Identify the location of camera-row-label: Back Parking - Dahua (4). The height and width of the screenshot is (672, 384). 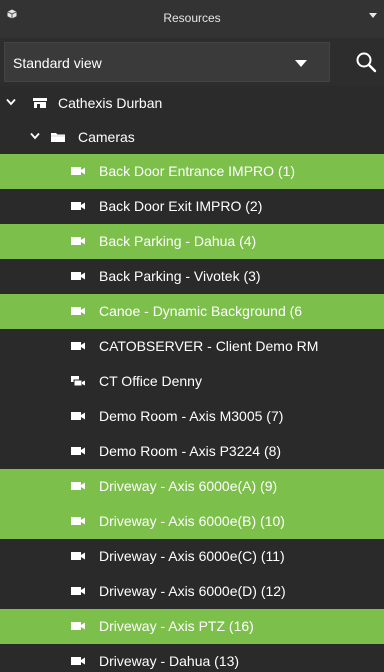
(178, 241).